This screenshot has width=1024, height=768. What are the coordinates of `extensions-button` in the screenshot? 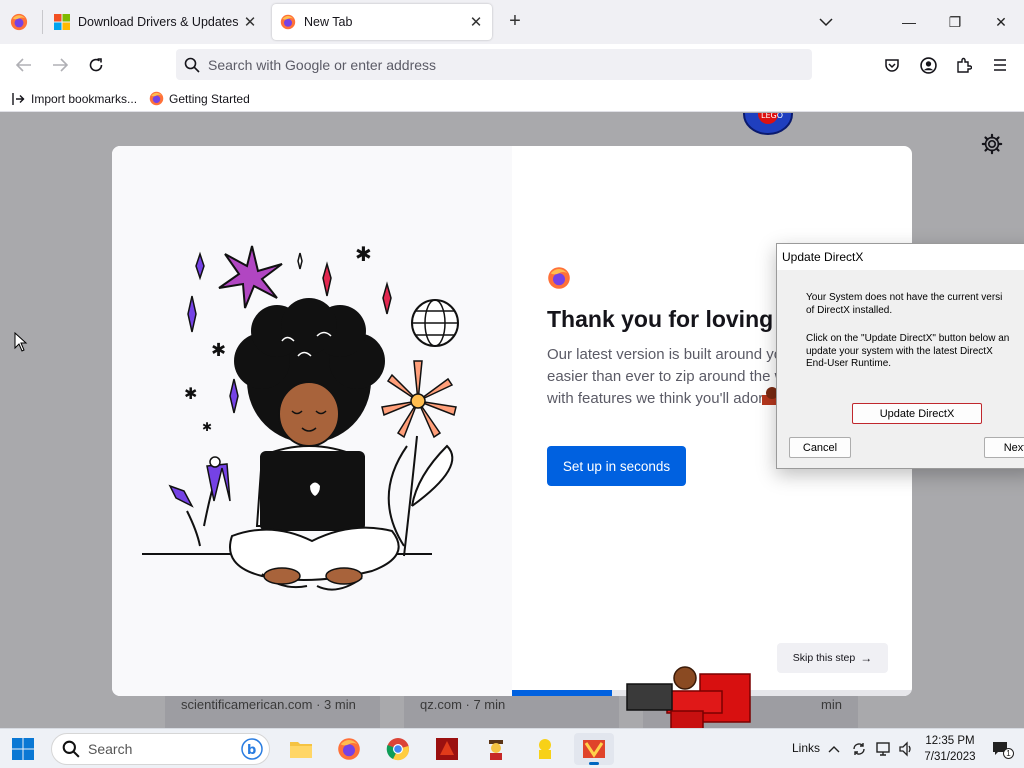 It's located at (964, 65).